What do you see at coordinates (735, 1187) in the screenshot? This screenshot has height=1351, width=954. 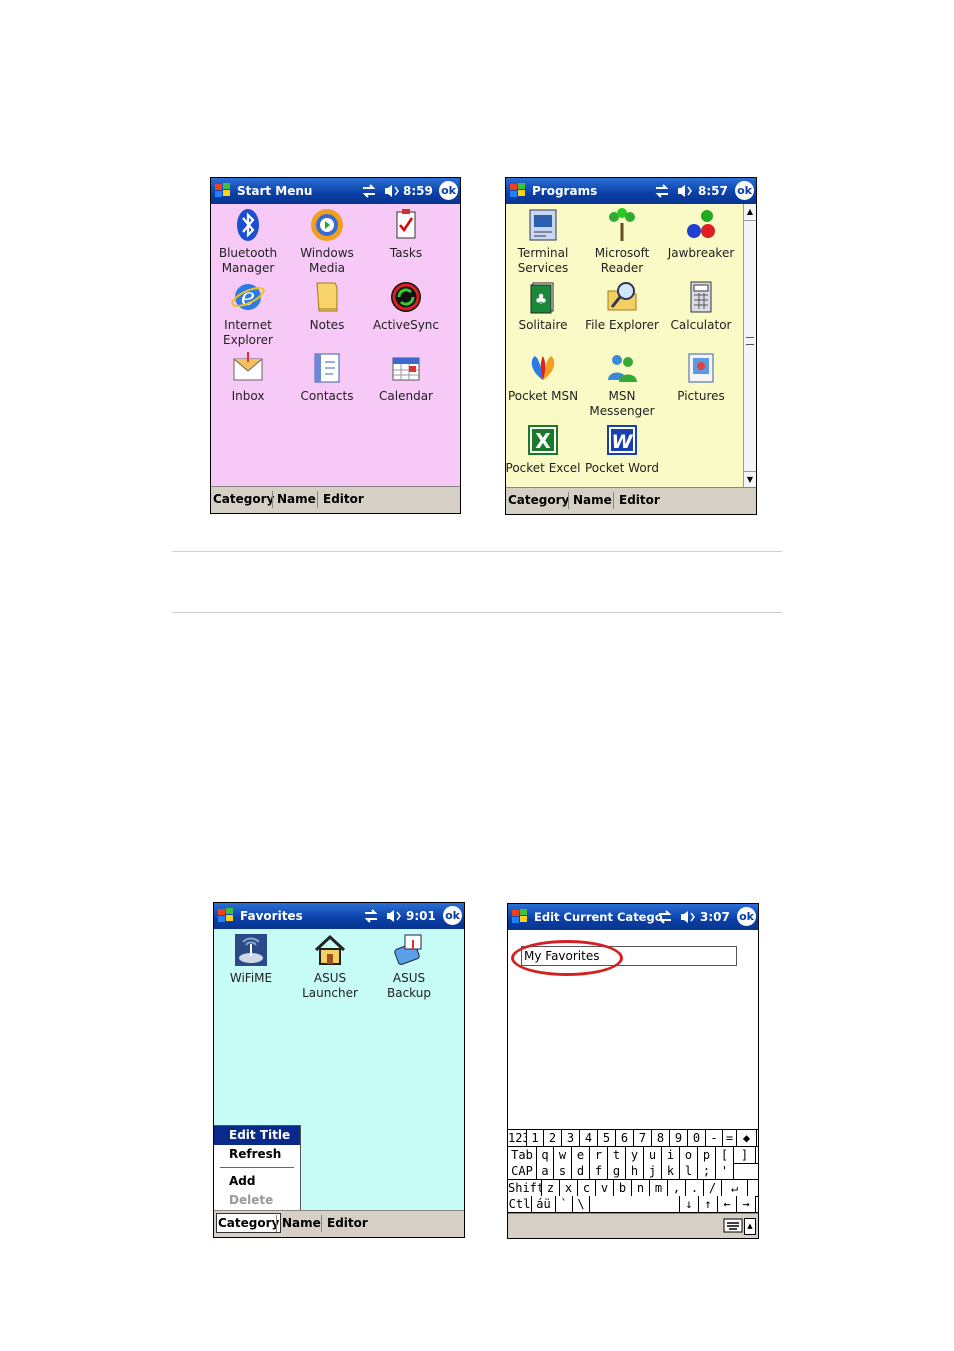 I see `key: ↵` at bounding box center [735, 1187].